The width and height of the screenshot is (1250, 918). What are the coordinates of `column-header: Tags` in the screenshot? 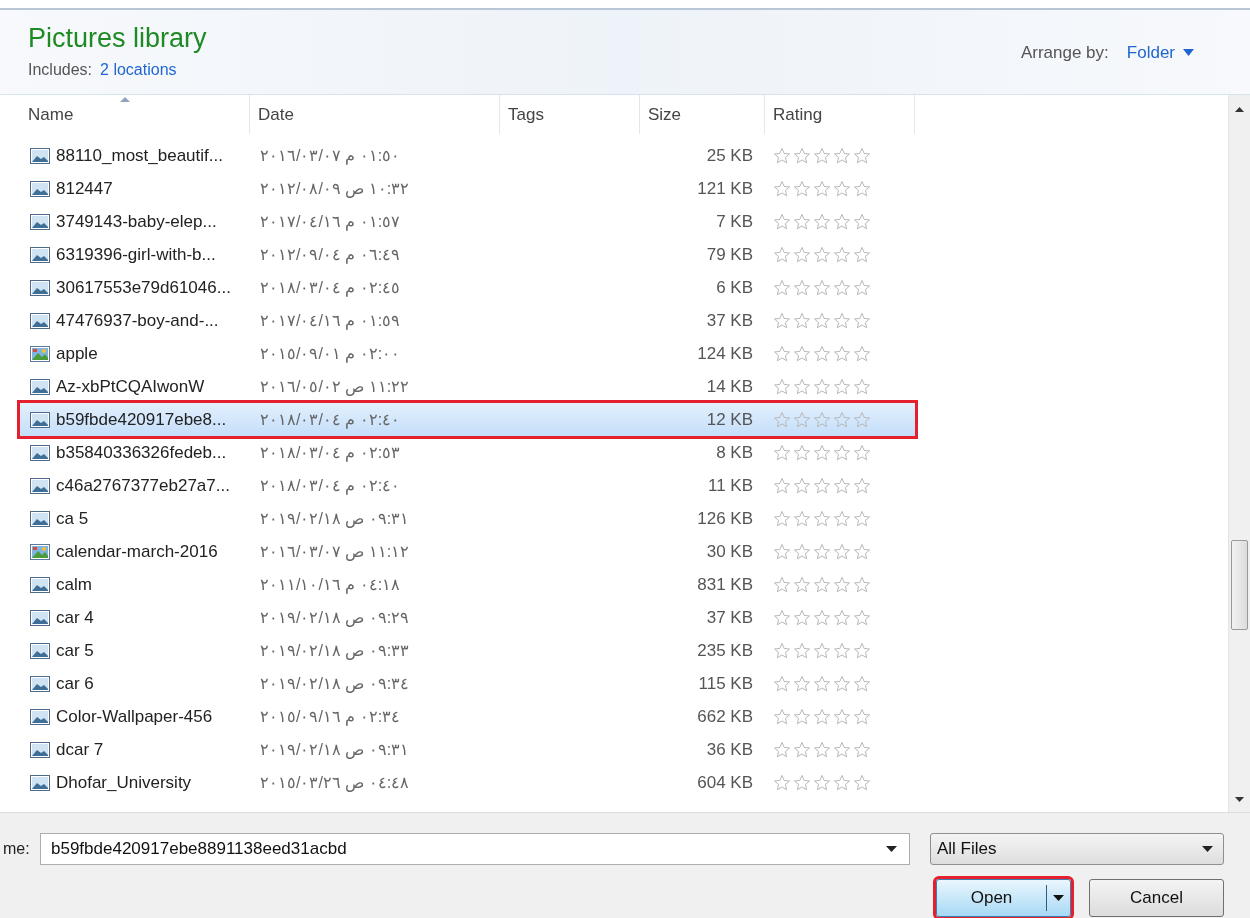 It's located at (570, 114).